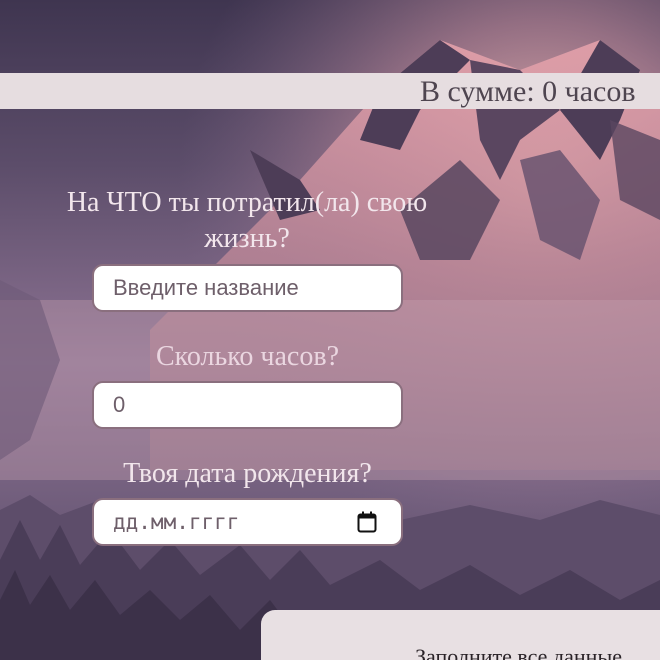 This screenshot has height=660, width=660. What do you see at coordinates (528, 91) in the screenshot?
I see `total-hours-text: В сумме: 0 часов` at bounding box center [528, 91].